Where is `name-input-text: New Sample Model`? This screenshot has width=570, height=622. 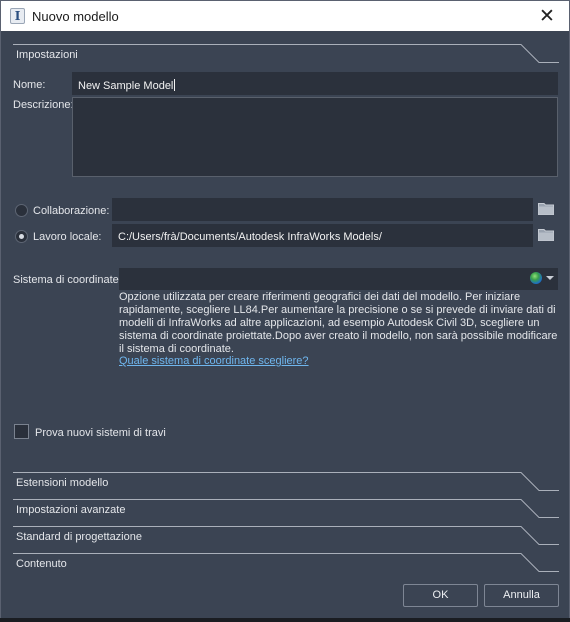 name-input-text: New Sample Model is located at coordinates (126, 86).